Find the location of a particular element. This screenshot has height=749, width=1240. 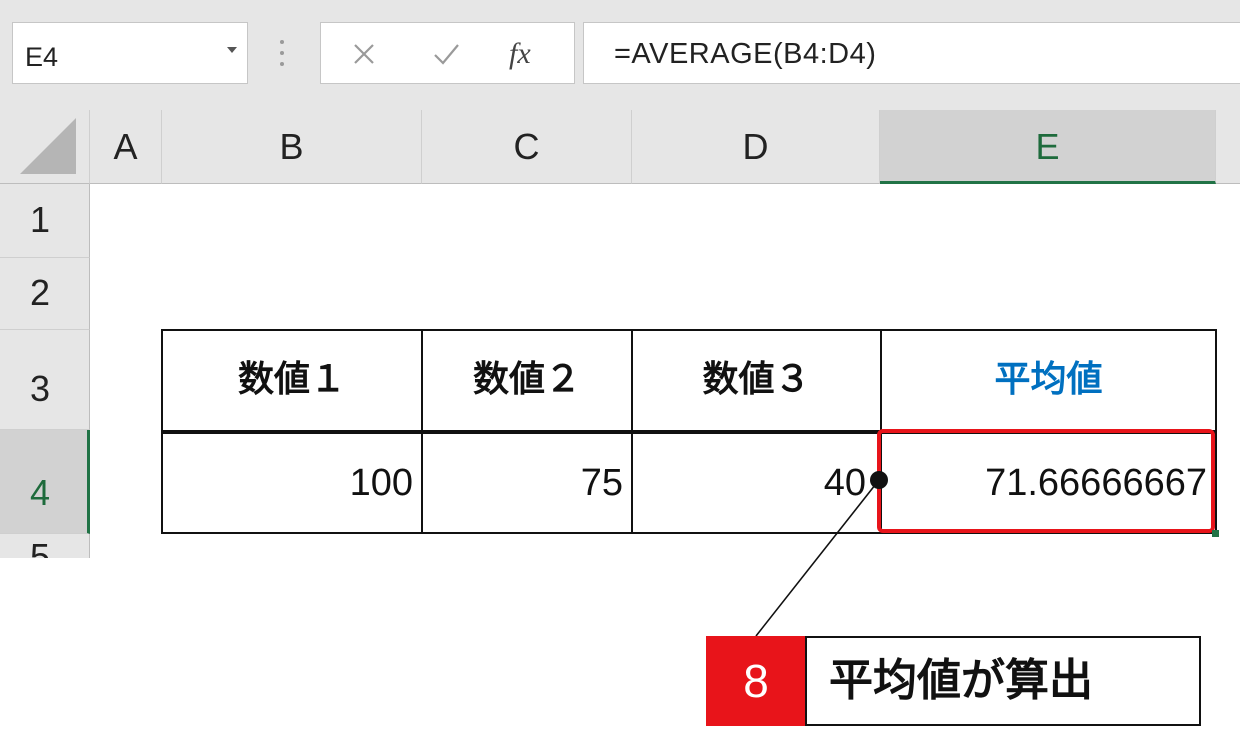

callout-anchor-dot is located at coordinates (879, 480).